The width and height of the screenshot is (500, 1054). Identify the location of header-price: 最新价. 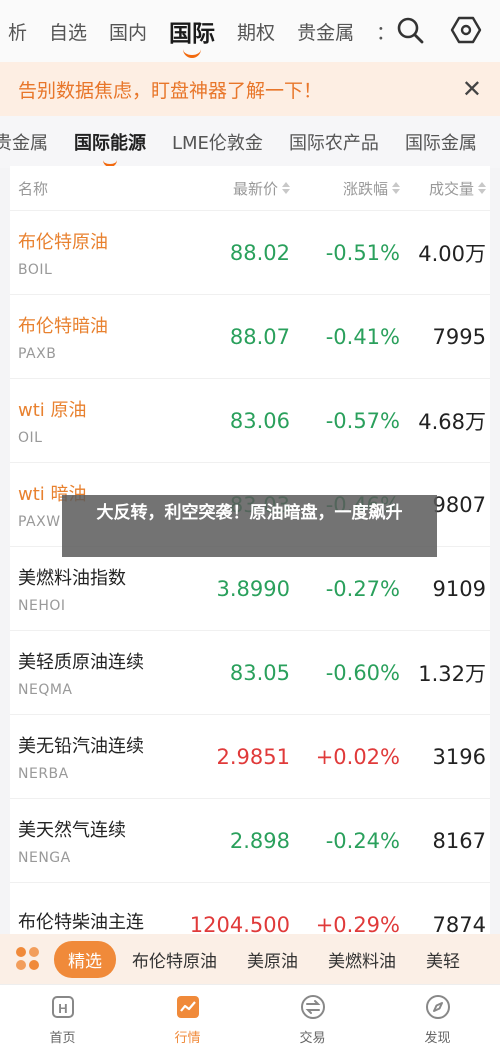
(235, 188).